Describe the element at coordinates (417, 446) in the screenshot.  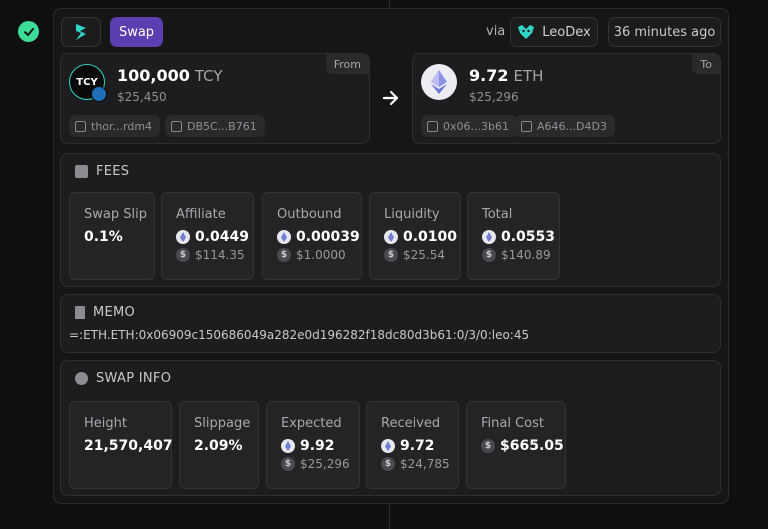
I see `info-value: 9.72` at that location.